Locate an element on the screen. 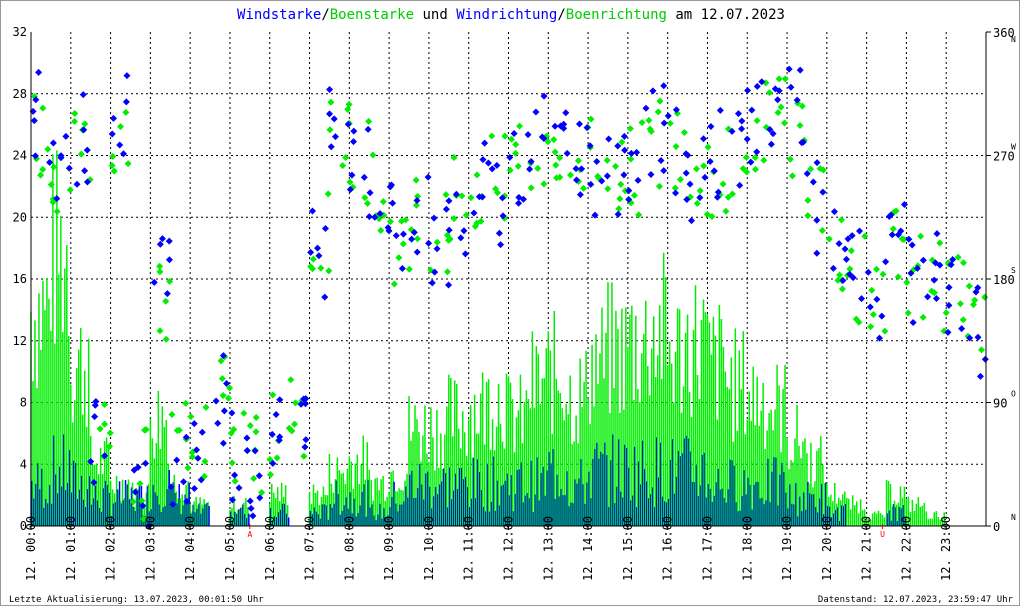 The height and width of the screenshot is (606, 1020). title-part: am 12.07.2023 is located at coordinates (726, 15).